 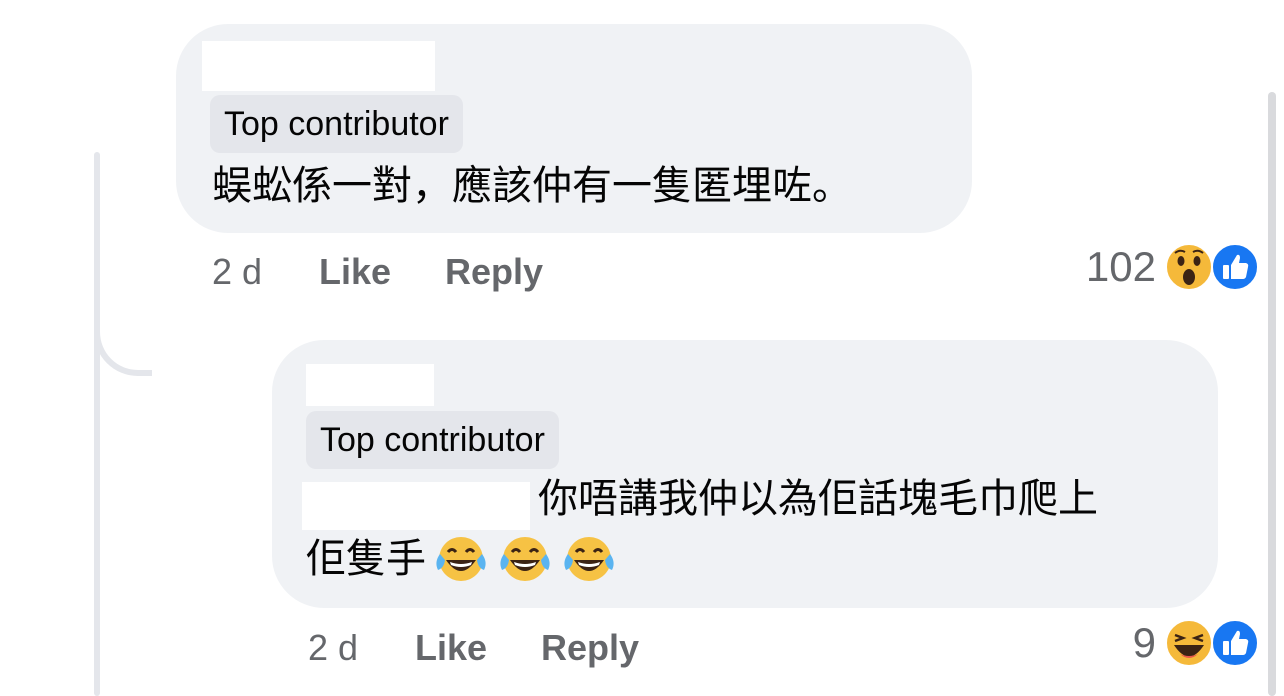 What do you see at coordinates (123, 338) in the screenshot?
I see `thread-connector` at bounding box center [123, 338].